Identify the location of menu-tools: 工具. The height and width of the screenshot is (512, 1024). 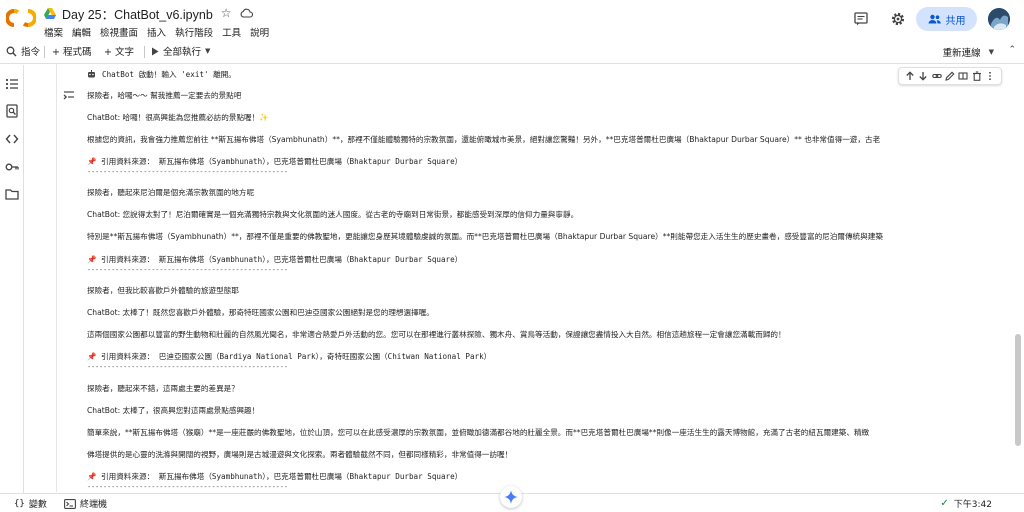
(231, 32).